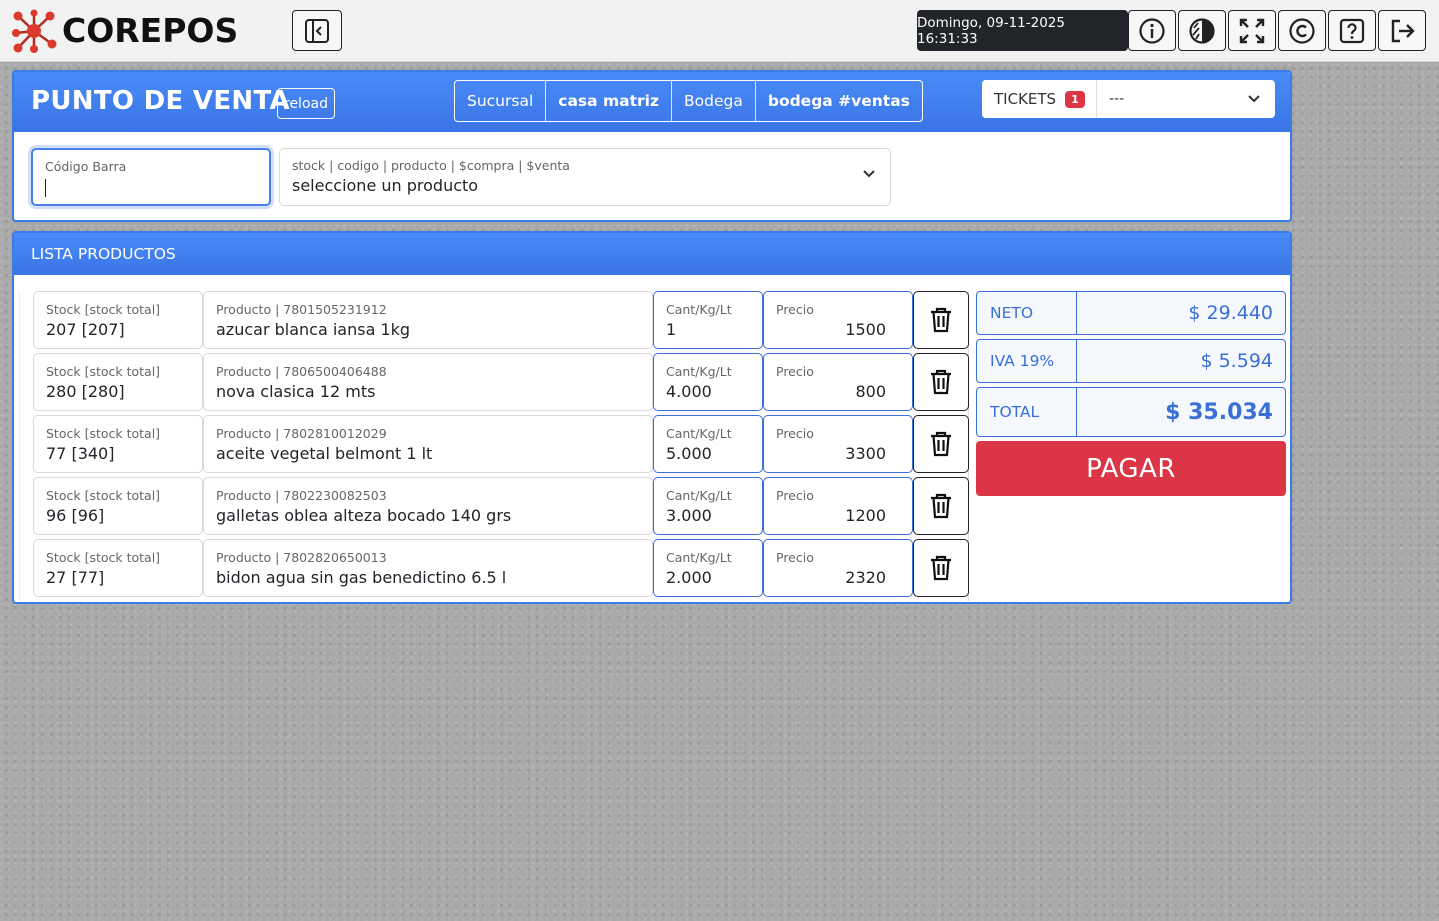 The height and width of the screenshot is (921, 1439). Describe the element at coordinates (500, 101) in the screenshot. I see `sucursal-label: Sucursal` at that location.